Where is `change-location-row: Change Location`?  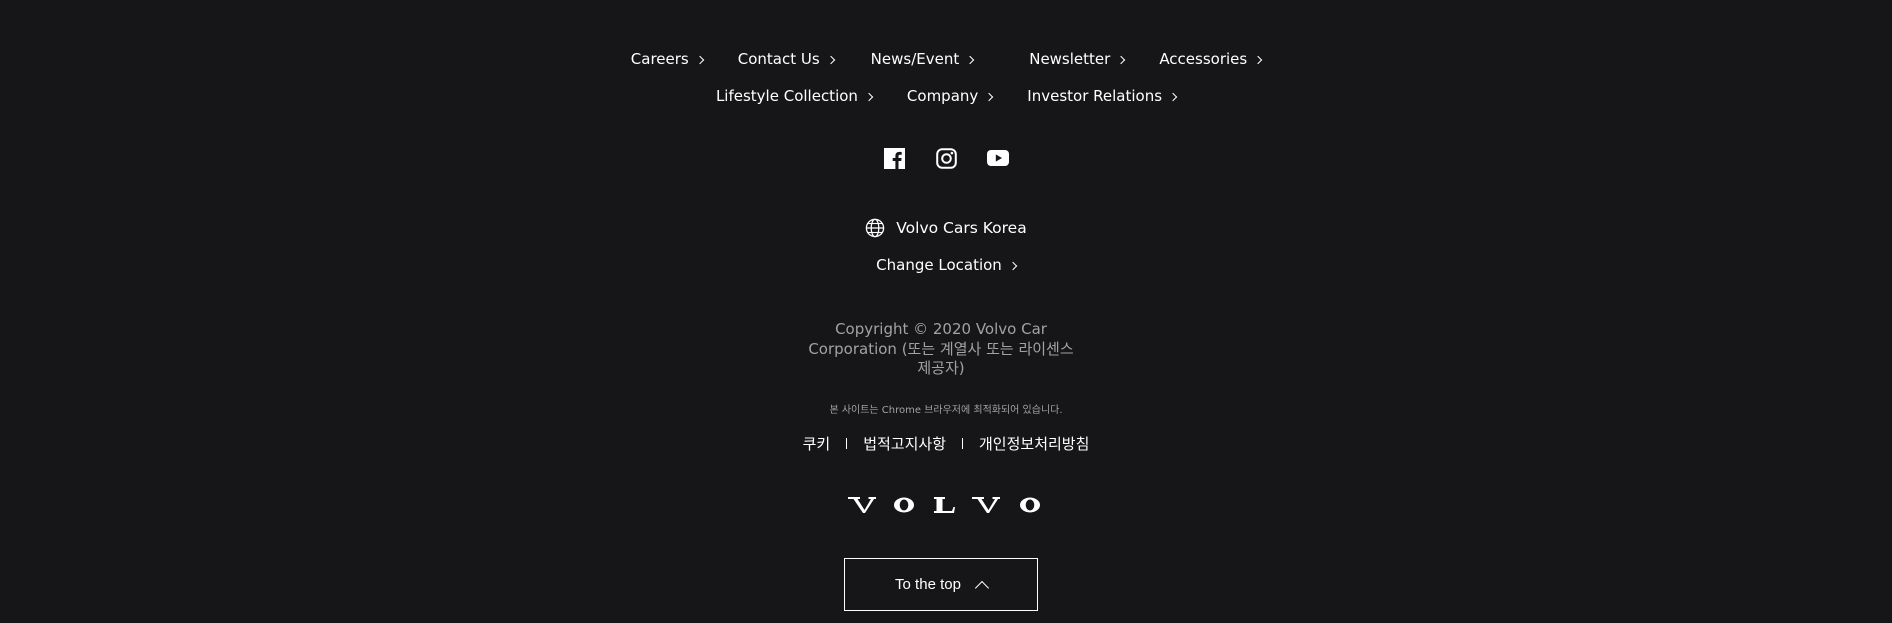
change-location-row: Change Location is located at coordinates (946, 265).